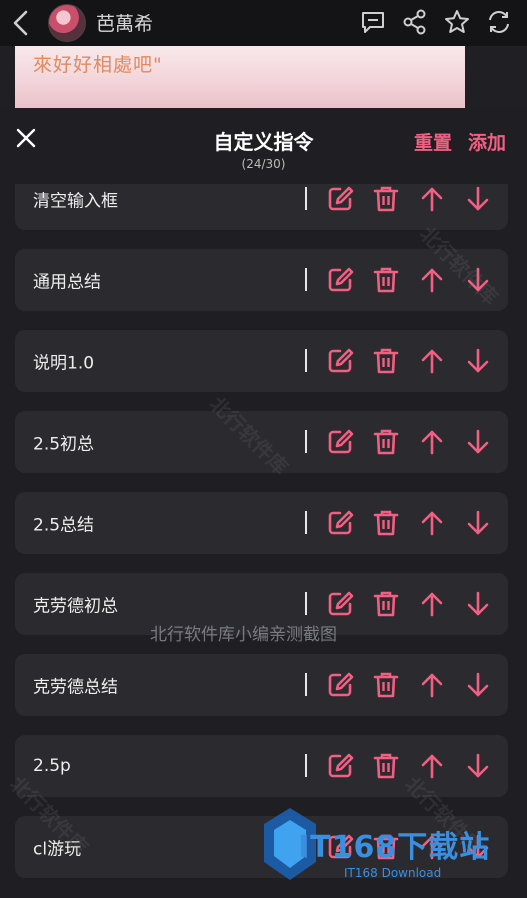 This screenshot has width=527, height=898. Describe the element at coordinates (499, 22) in the screenshot. I see `refresh-icon` at that location.